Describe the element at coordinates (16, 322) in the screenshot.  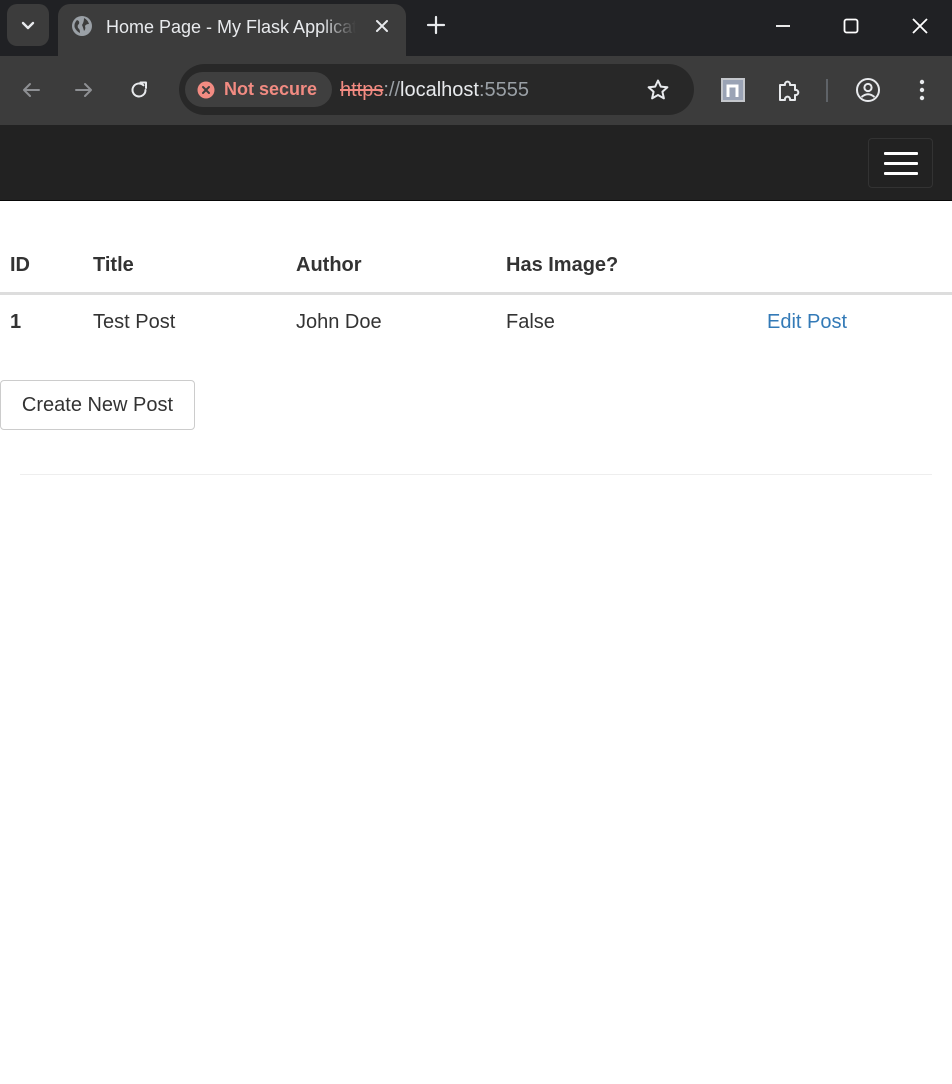
I see `post-id-cell: 1` at that location.